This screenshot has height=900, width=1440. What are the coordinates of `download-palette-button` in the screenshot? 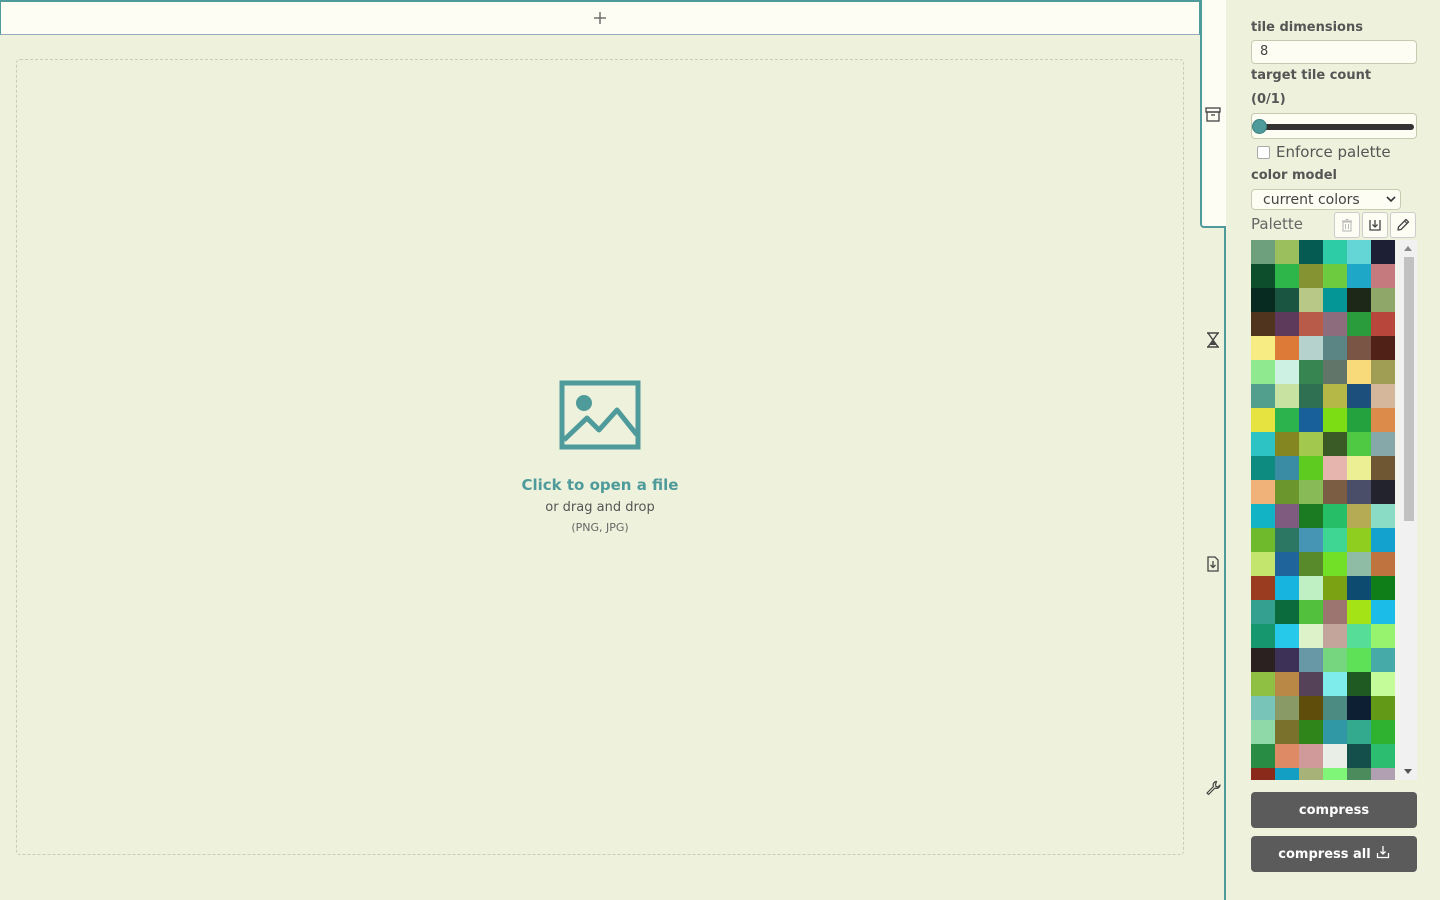 It's located at (1375, 225).